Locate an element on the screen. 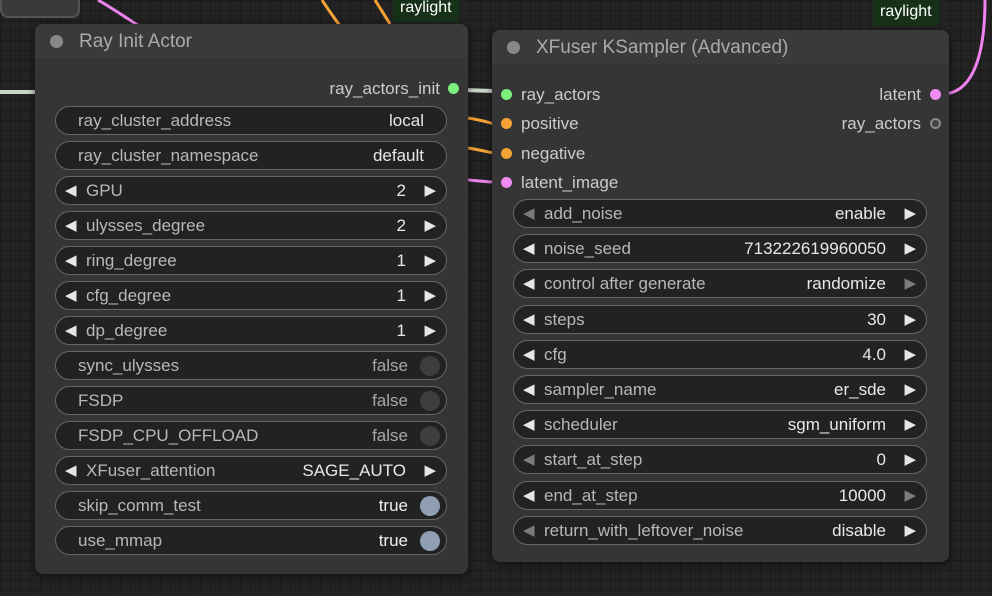 This screenshot has width=992, height=596. widget-label: sync_ulysses is located at coordinates (129, 365).